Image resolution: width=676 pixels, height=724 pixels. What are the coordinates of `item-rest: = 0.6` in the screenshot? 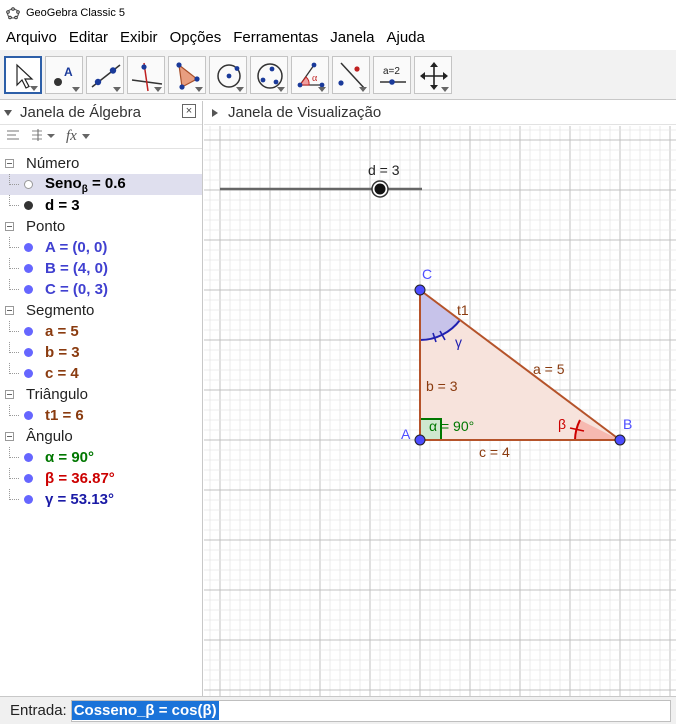 It's located at (106, 183).